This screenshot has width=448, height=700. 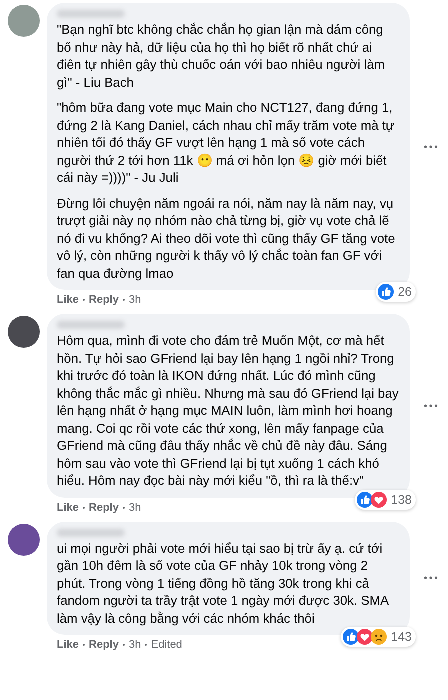 What do you see at coordinates (378, 637) in the screenshot?
I see `reaction-count: 143` at bounding box center [378, 637].